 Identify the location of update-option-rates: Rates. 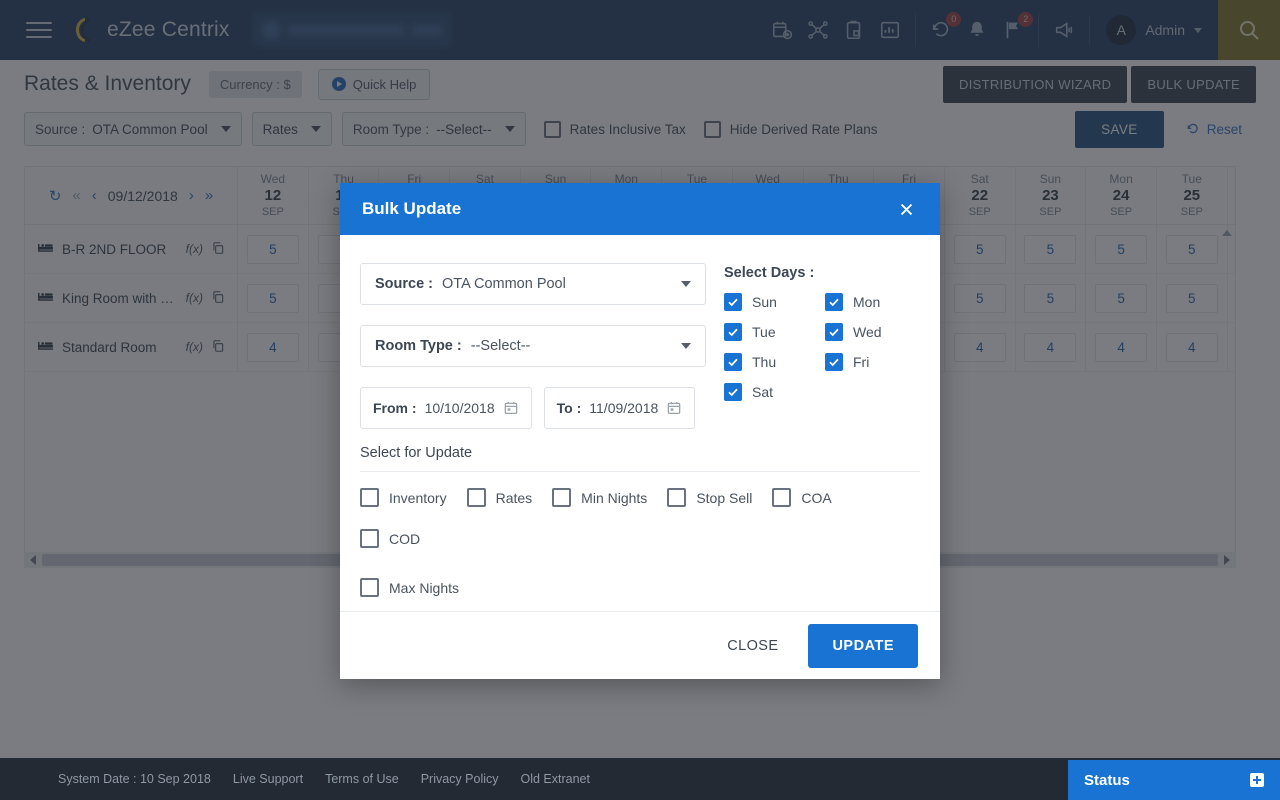
(499, 497).